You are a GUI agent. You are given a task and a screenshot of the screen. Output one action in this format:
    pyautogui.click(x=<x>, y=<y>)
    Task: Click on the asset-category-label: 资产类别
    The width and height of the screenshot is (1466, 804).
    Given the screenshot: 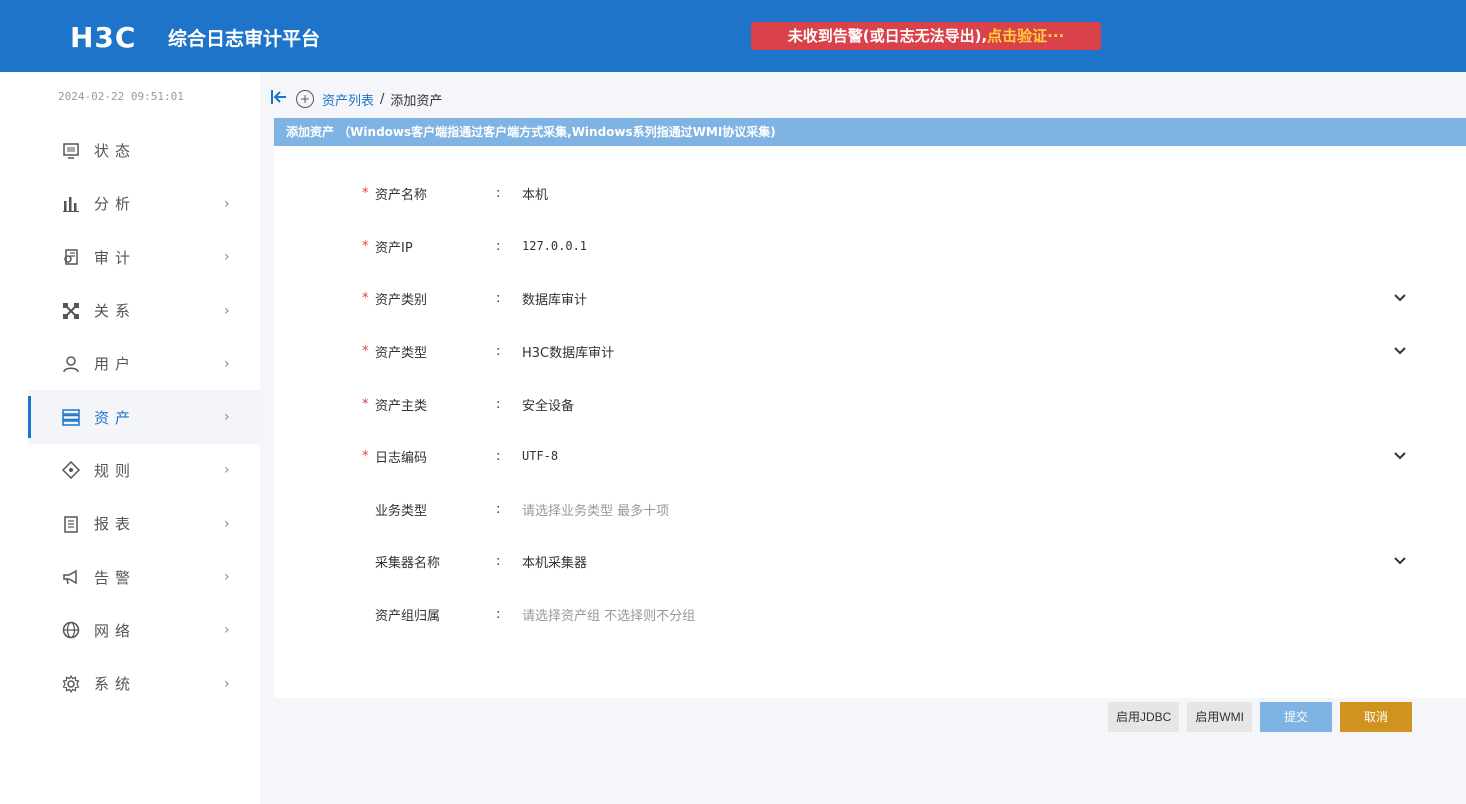 What is the action you would take?
    pyautogui.click(x=401, y=300)
    